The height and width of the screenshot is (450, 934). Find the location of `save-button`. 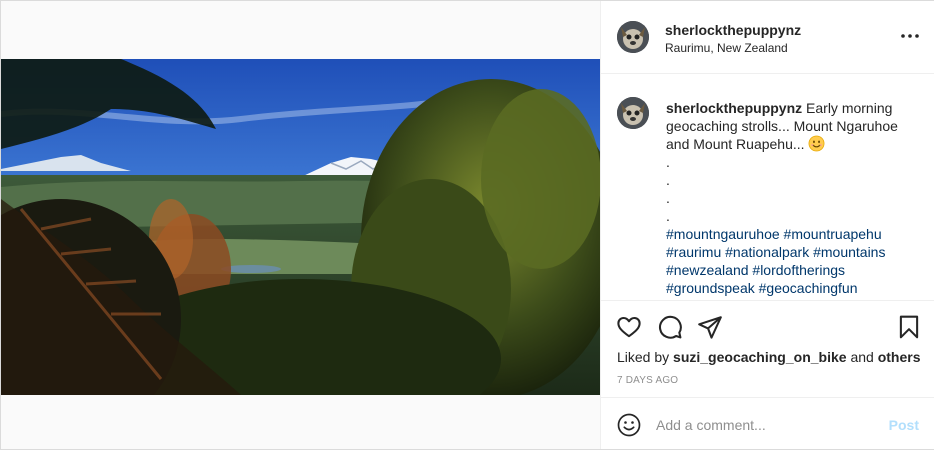

save-button is located at coordinates (909, 327).